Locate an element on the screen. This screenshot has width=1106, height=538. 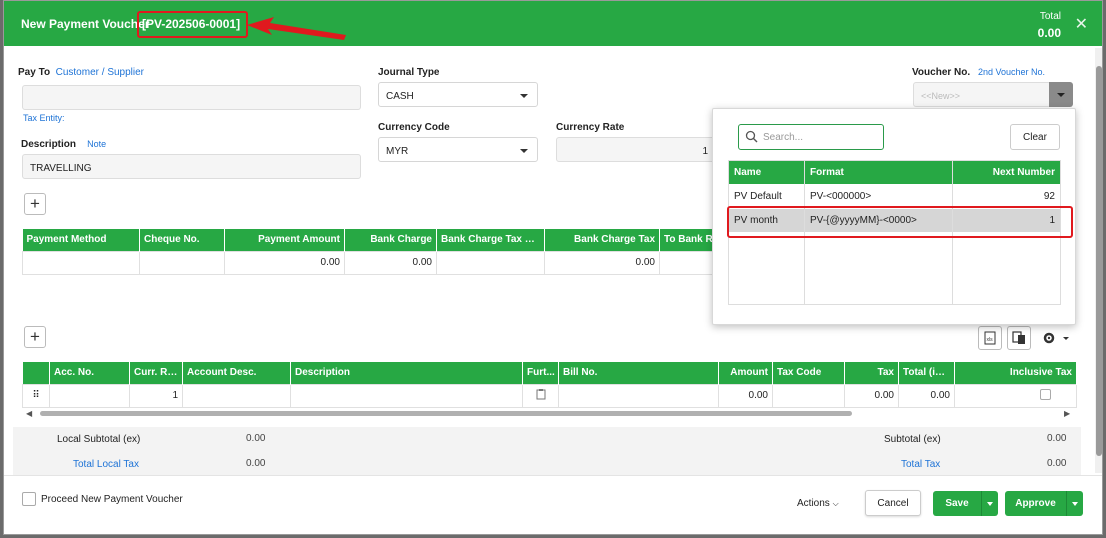
col-next-number: Next Number is located at coordinates (1024, 172).